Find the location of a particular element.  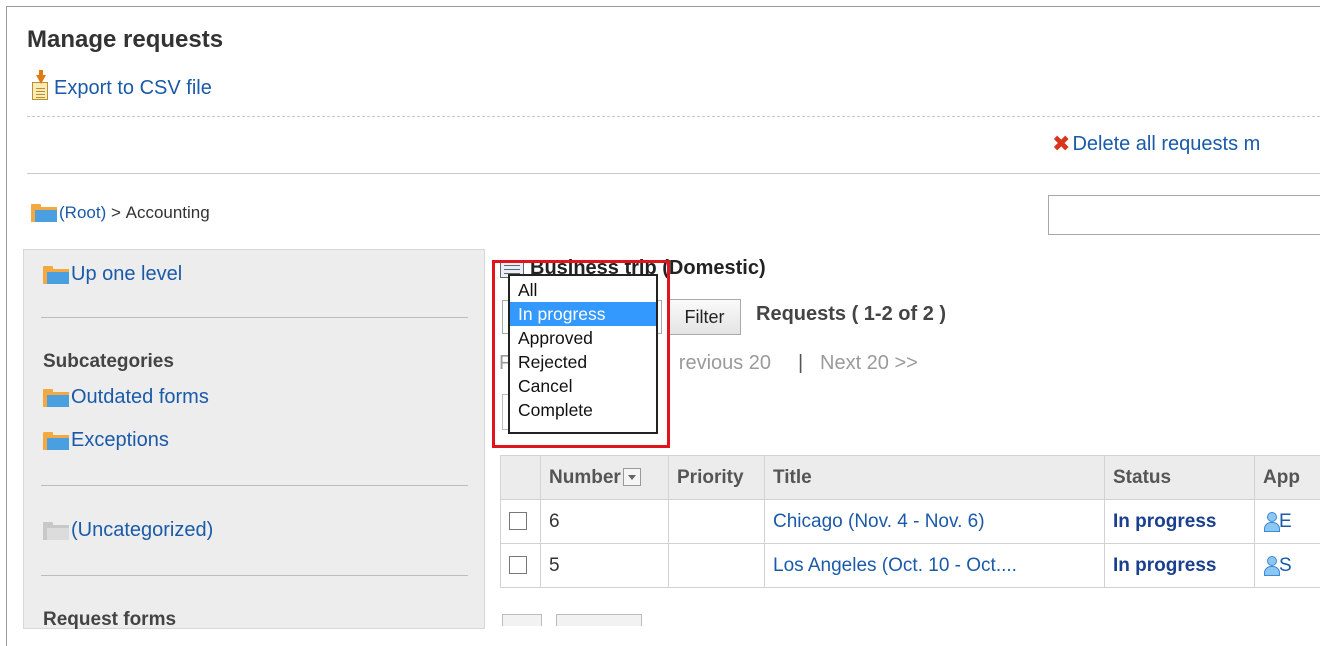

title-column-header: Title is located at coordinates (935, 478).